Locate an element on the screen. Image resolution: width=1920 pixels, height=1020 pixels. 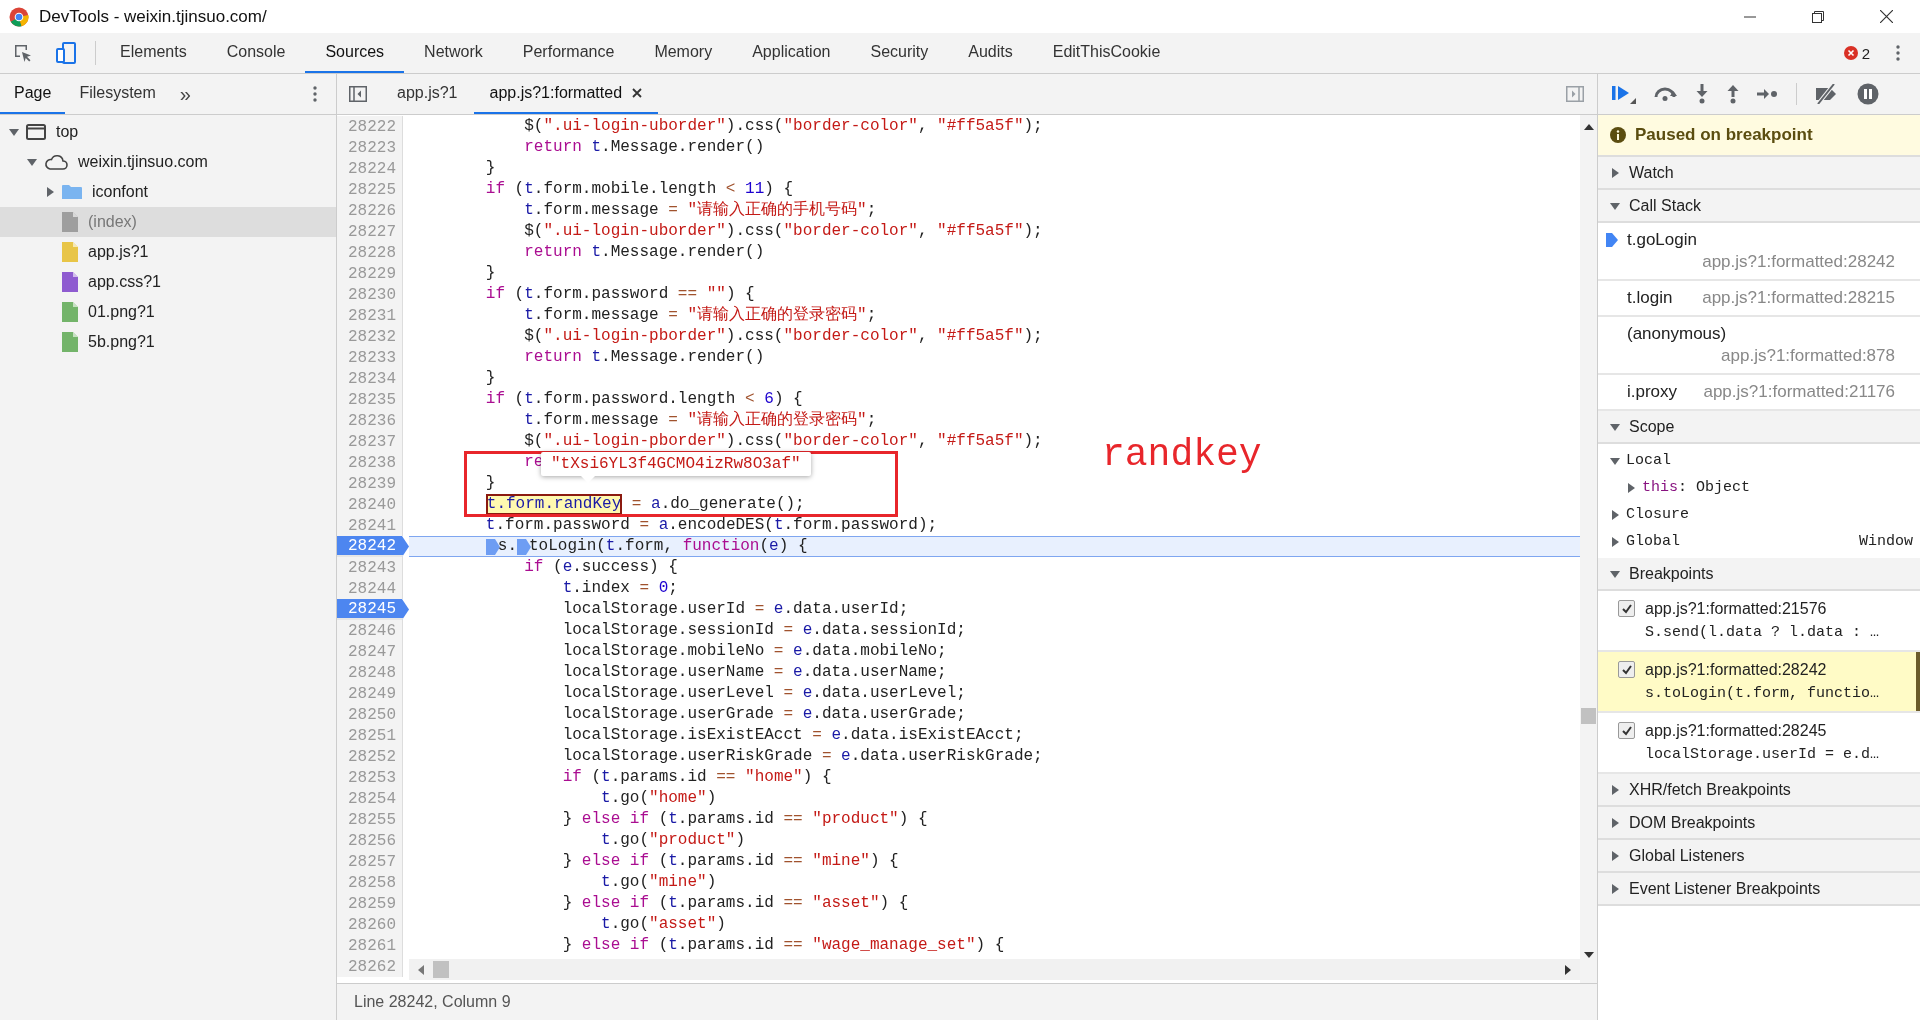
line-number: 28251 is located at coordinates (370, 735).